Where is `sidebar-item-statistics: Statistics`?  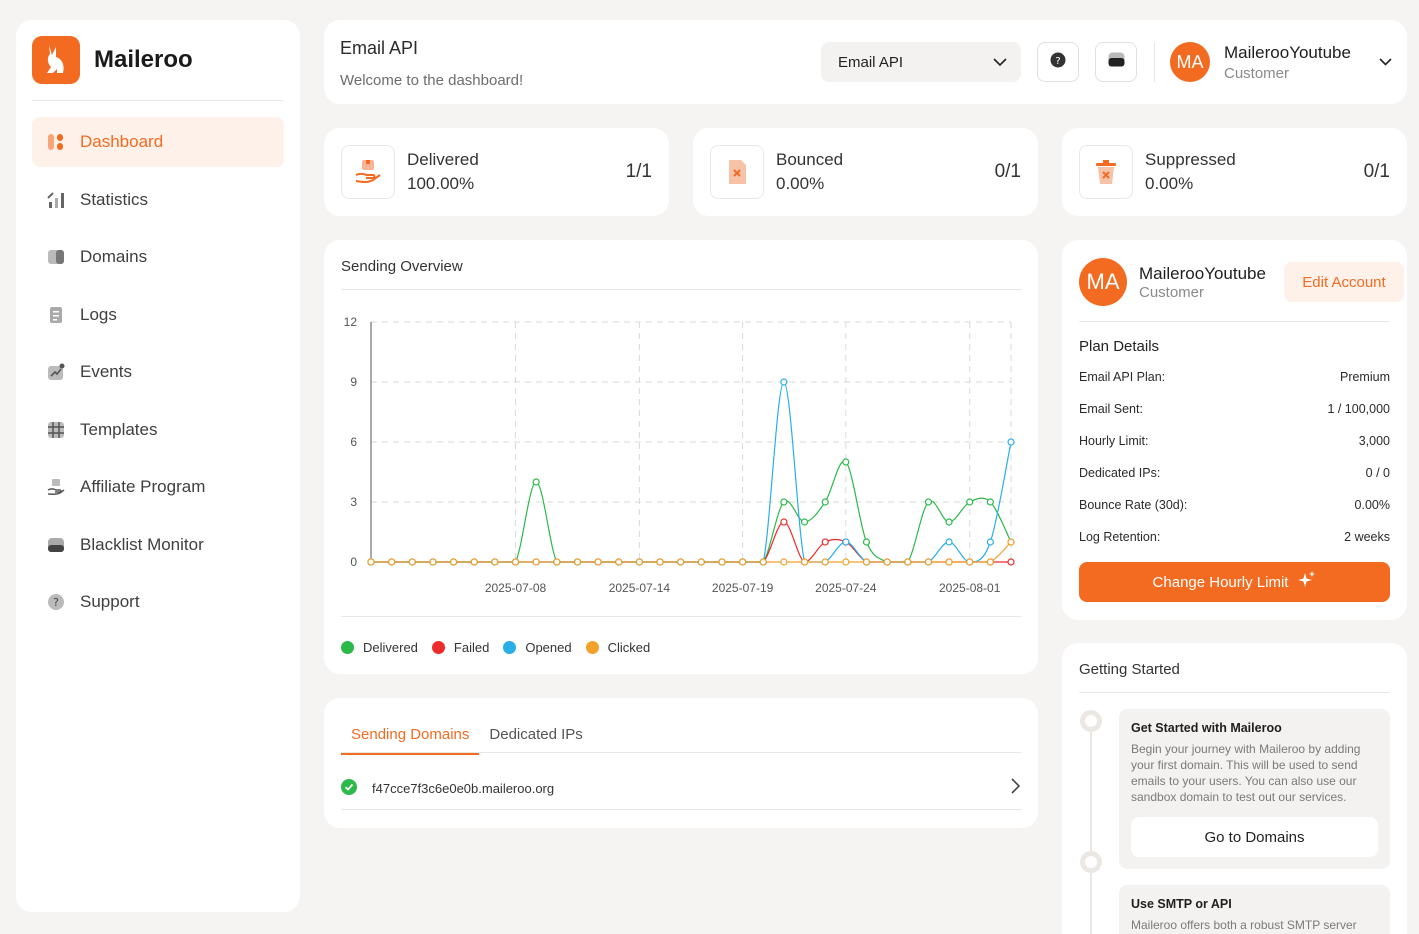
sidebar-item-statistics: Statistics is located at coordinates (158, 200).